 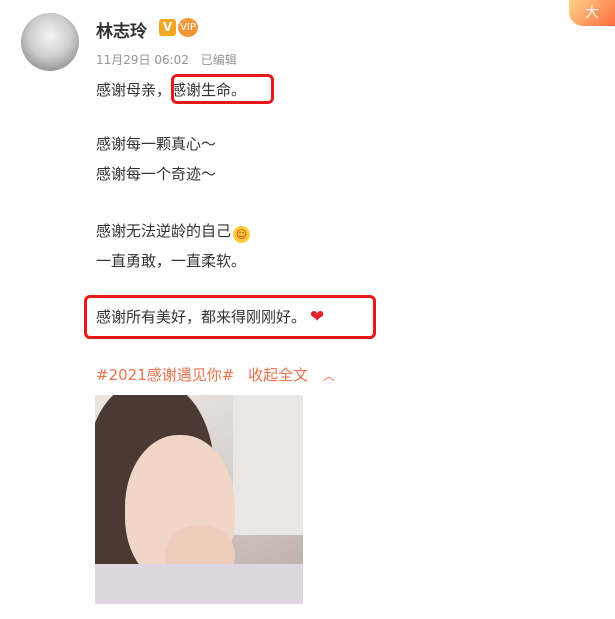 What do you see at coordinates (268, 465) in the screenshot?
I see `photo-background-wall` at bounding box center [268, 465].